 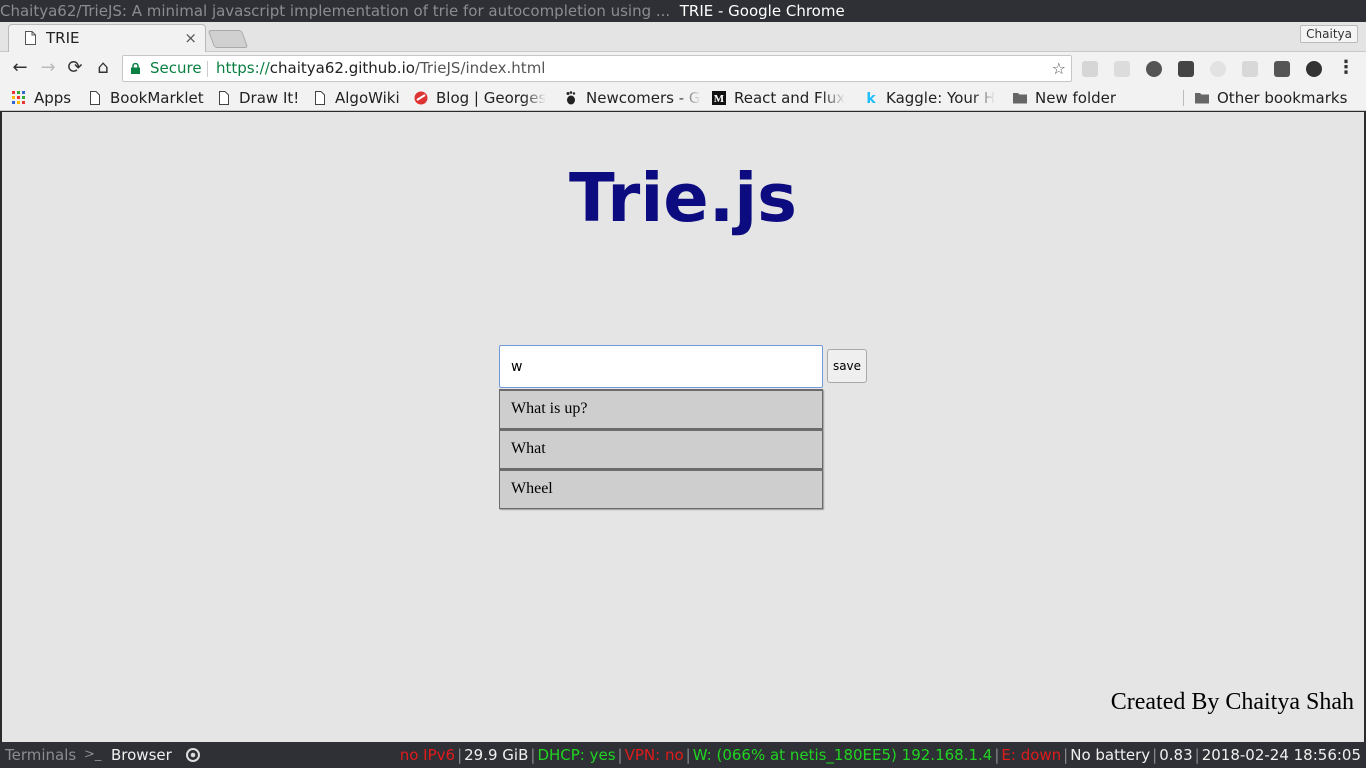 What do you see at coordinates (1232, 702) in the screenshot?
I see `credit-text: Created By Chaitya Shah` at bounding box center [1232, 702].